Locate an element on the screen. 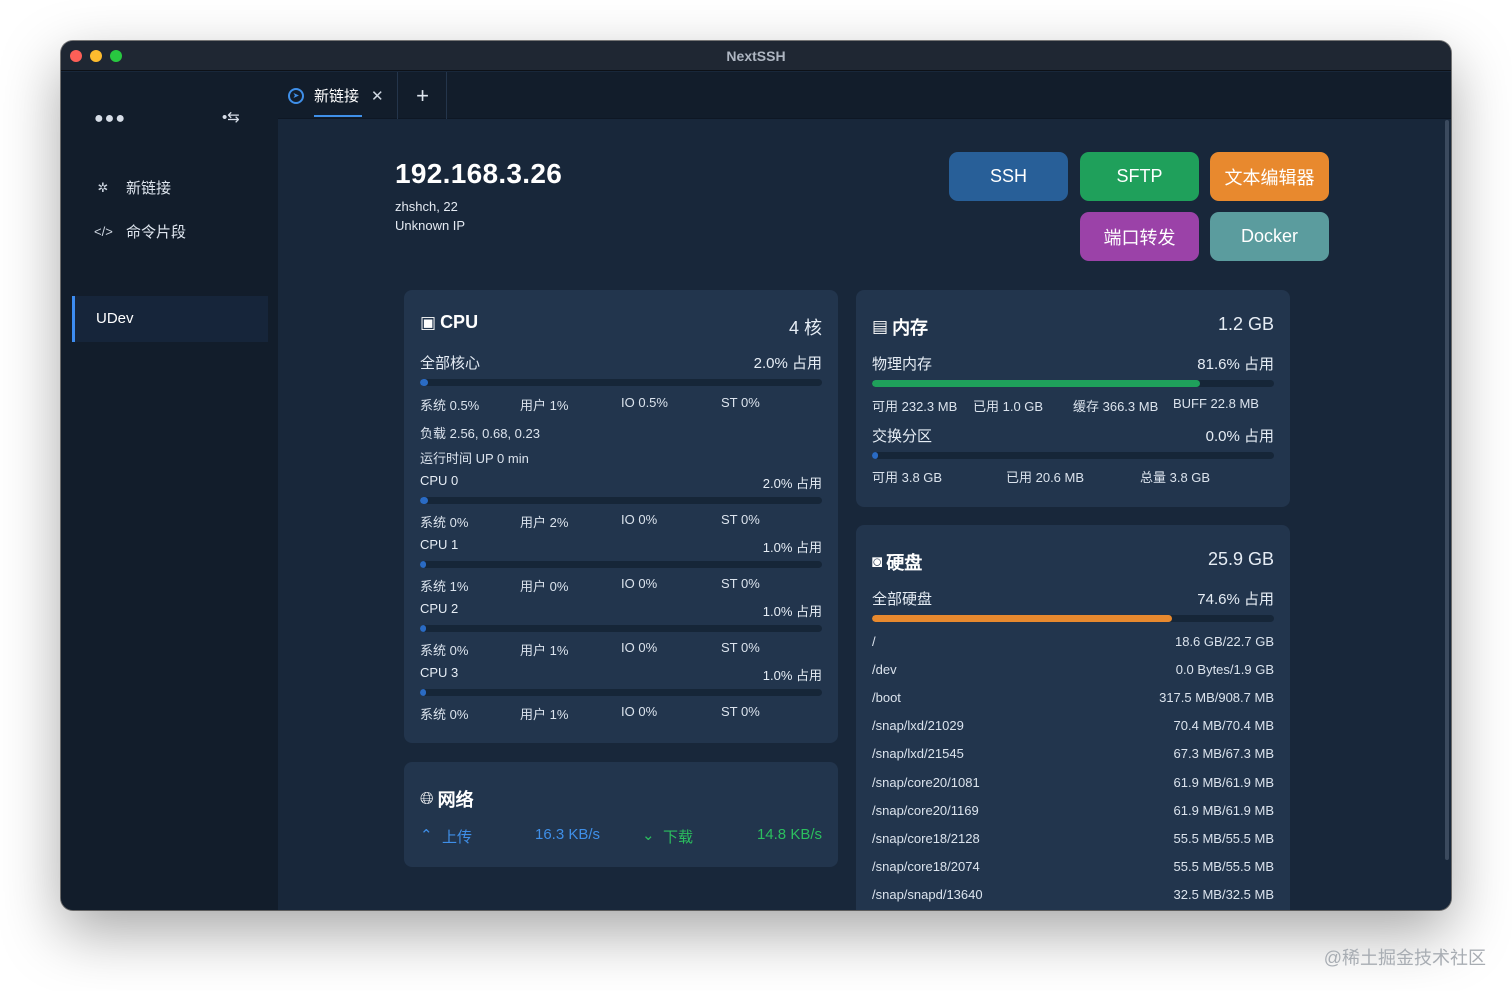 This screenshot has height=991, width=1512. stat-user: 用户 0% is located at coordinates (544, 586).